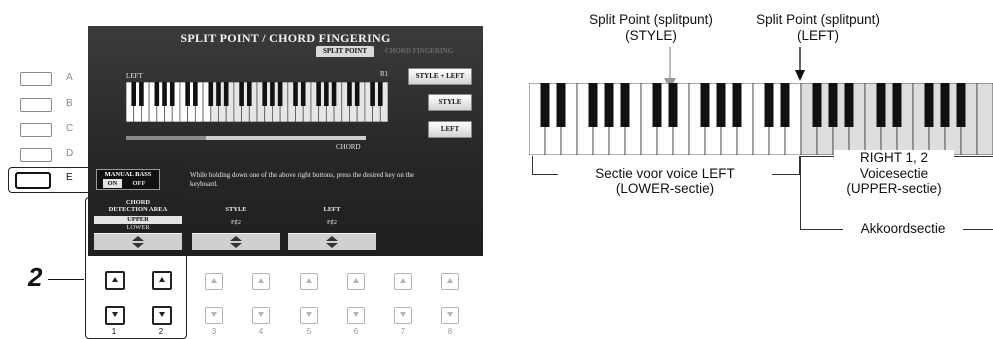 This screenshot has height=339, width=993. I want to click on left-section-label: Sectie voor voice LEFT (LOWER-sectie), so click(665, 181).